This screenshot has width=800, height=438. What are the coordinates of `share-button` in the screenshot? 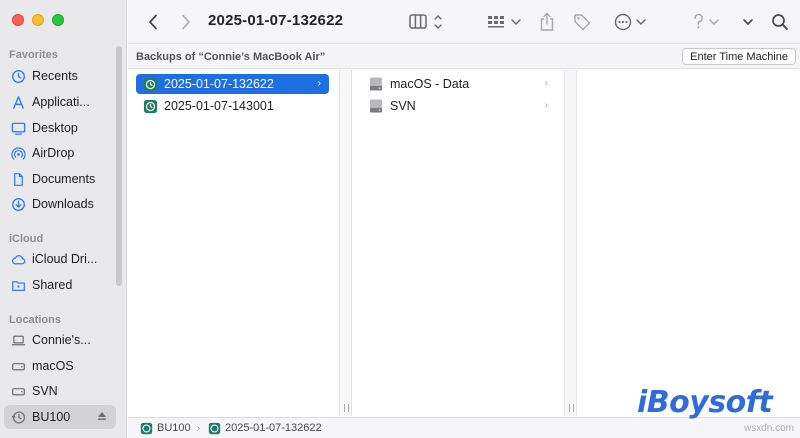 It's located at (547, 22).